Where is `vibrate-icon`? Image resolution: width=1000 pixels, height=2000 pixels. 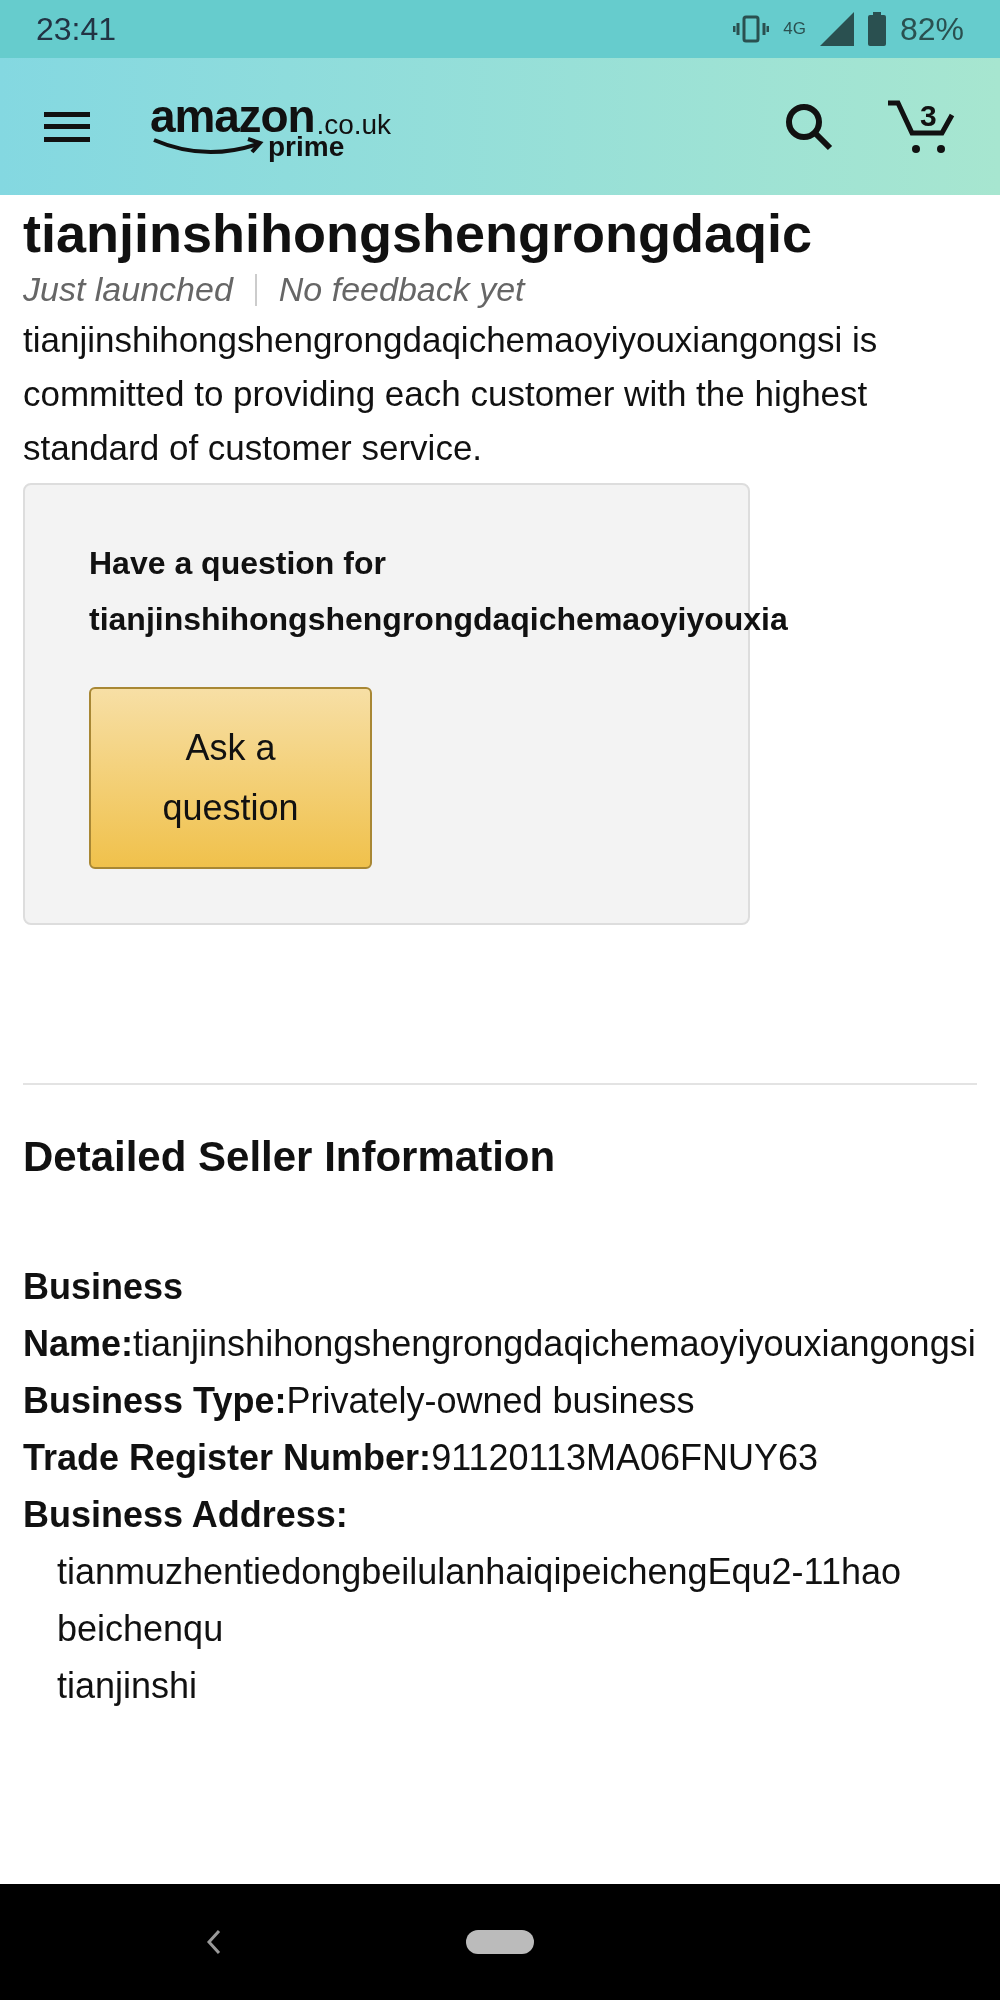 vibrate-icon is located at coordinates (751, 29).